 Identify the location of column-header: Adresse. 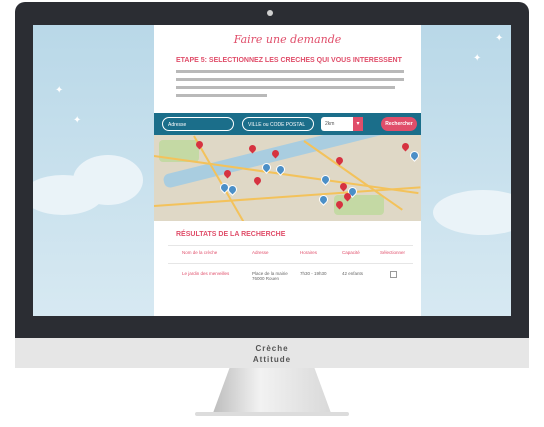
(260, 252).